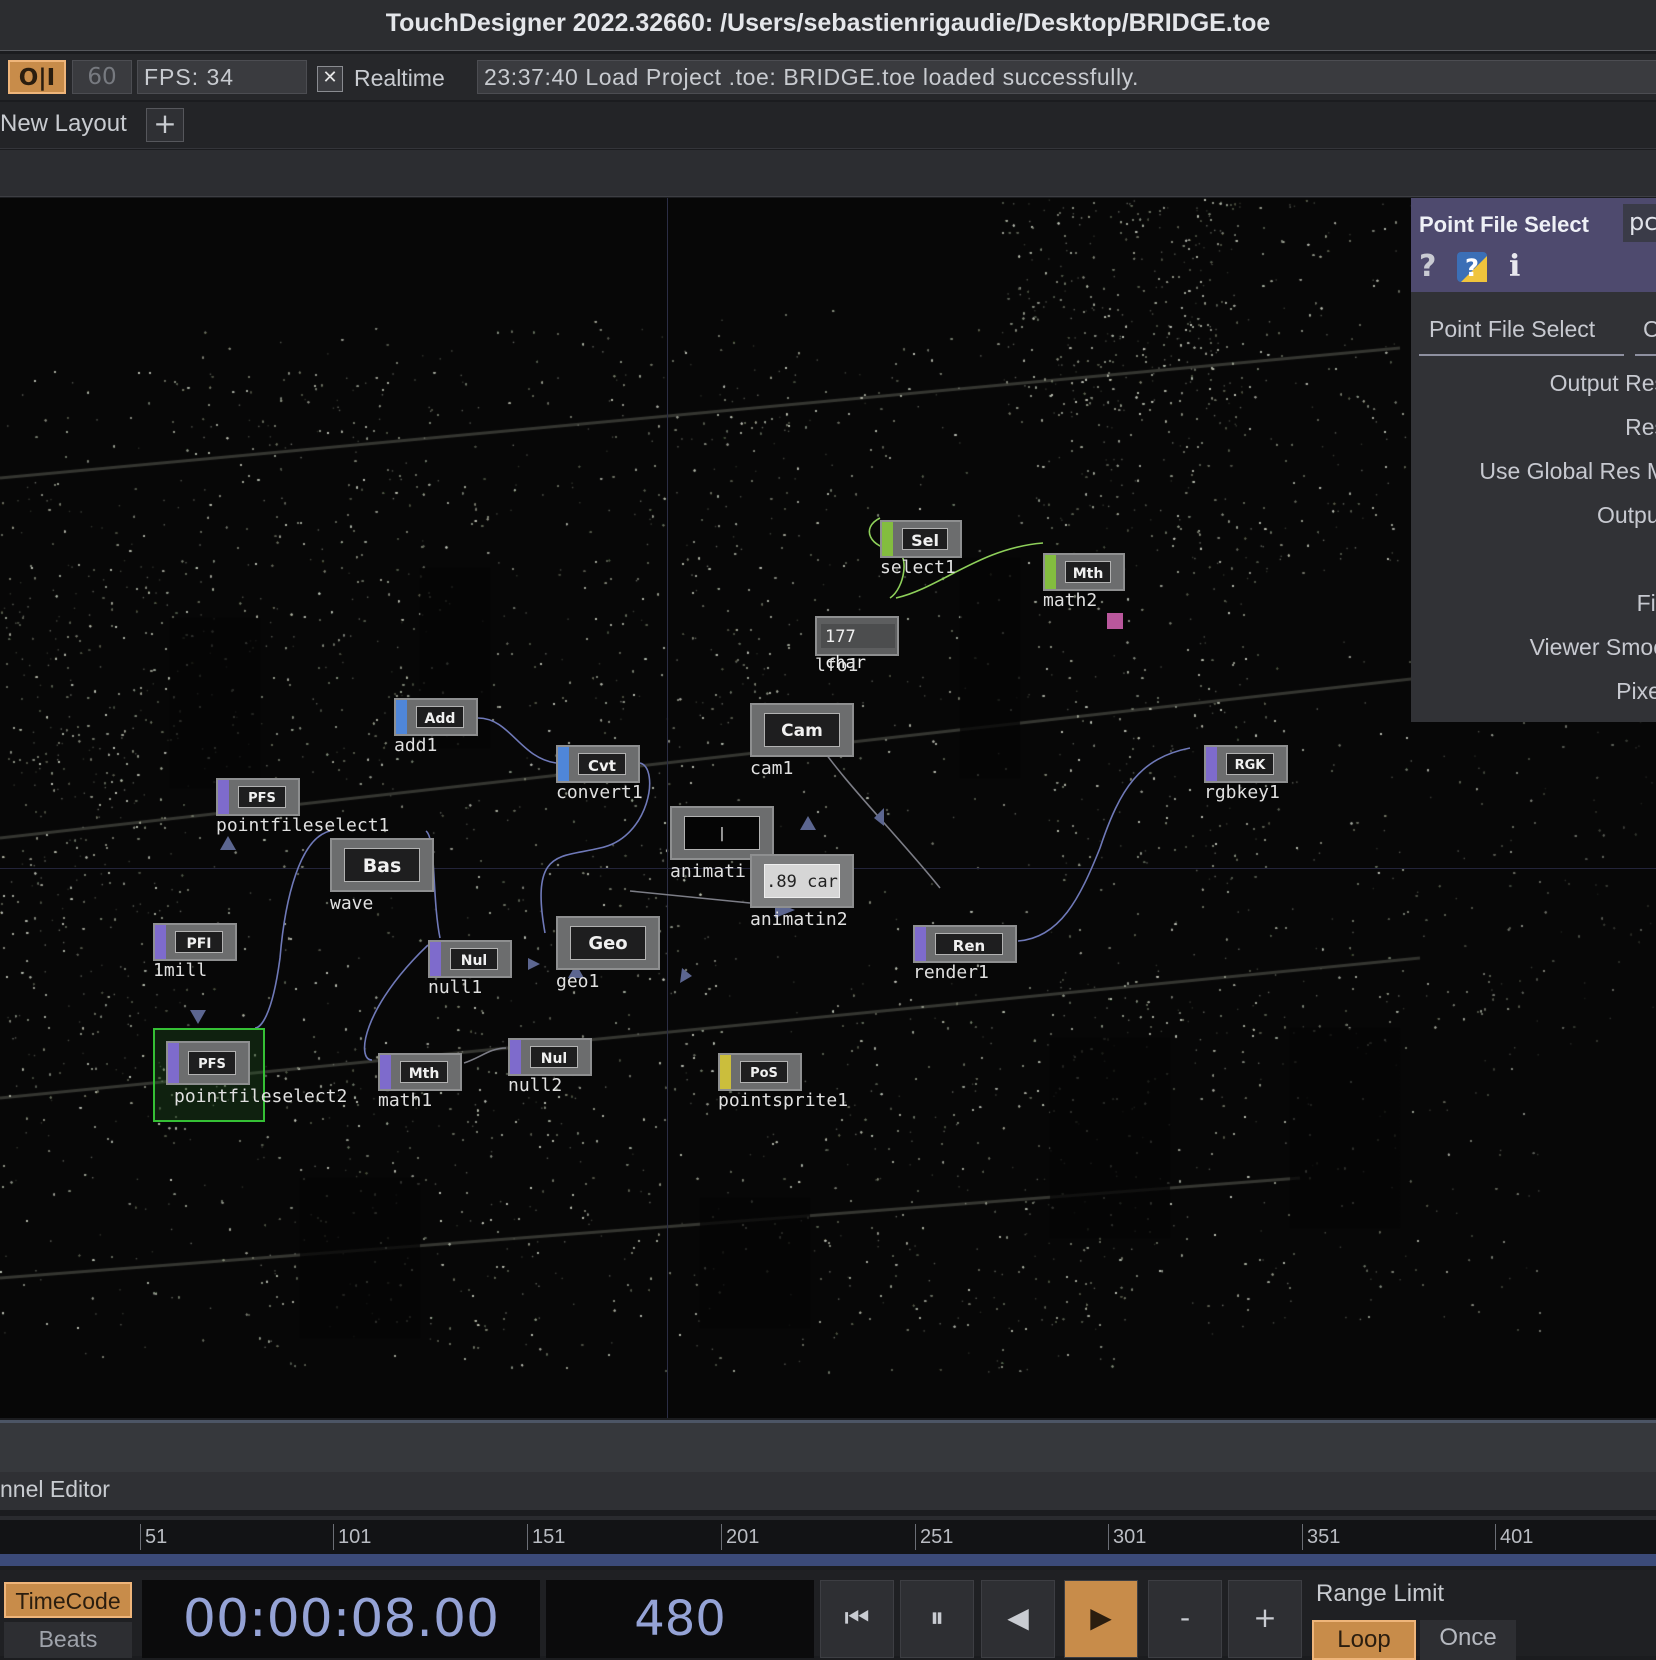 This screenshot has width=1656, height=1660. What do you see at coordinates (680, 1619) in the screenshot?
I see `frame-display: 480` at bounding box center [680, 1619].